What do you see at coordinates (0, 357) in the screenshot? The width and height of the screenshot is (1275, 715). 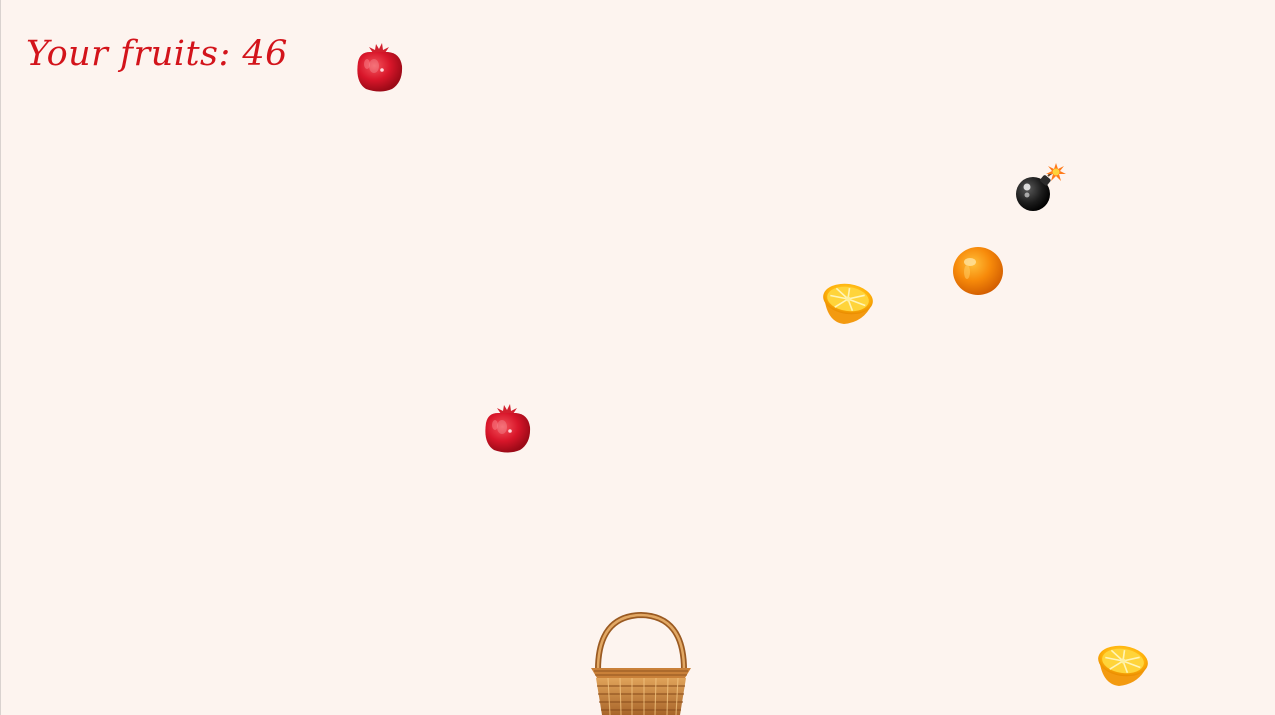 I see `left-edge-divider` at bounding box center [0, 357].